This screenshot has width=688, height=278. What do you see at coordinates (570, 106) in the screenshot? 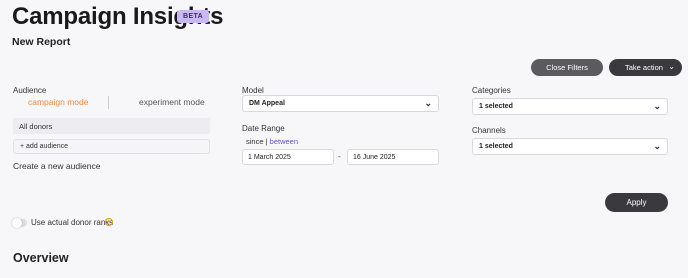
I see `categories-select: 1 selected ⌄` at bounding box center [570, 106].